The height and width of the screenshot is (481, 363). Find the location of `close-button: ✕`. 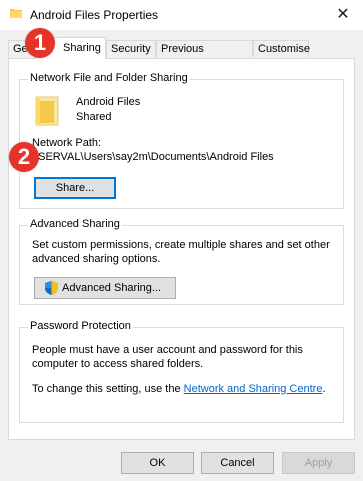

close-button: ✕ is located at coordinates (343, 15).